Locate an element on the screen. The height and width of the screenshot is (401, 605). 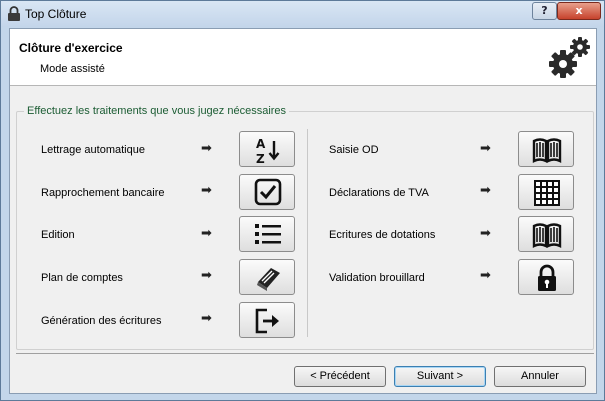
footer-separator is located at coordinates (305, 353).